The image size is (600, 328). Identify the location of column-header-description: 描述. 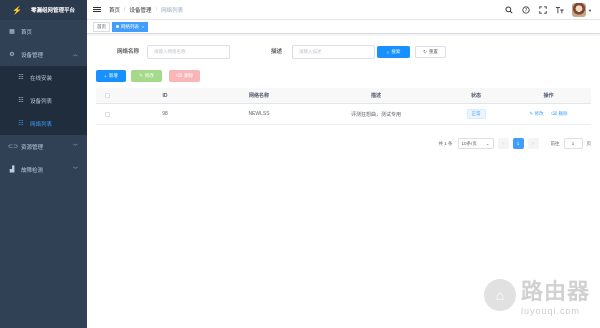
(375, 96).